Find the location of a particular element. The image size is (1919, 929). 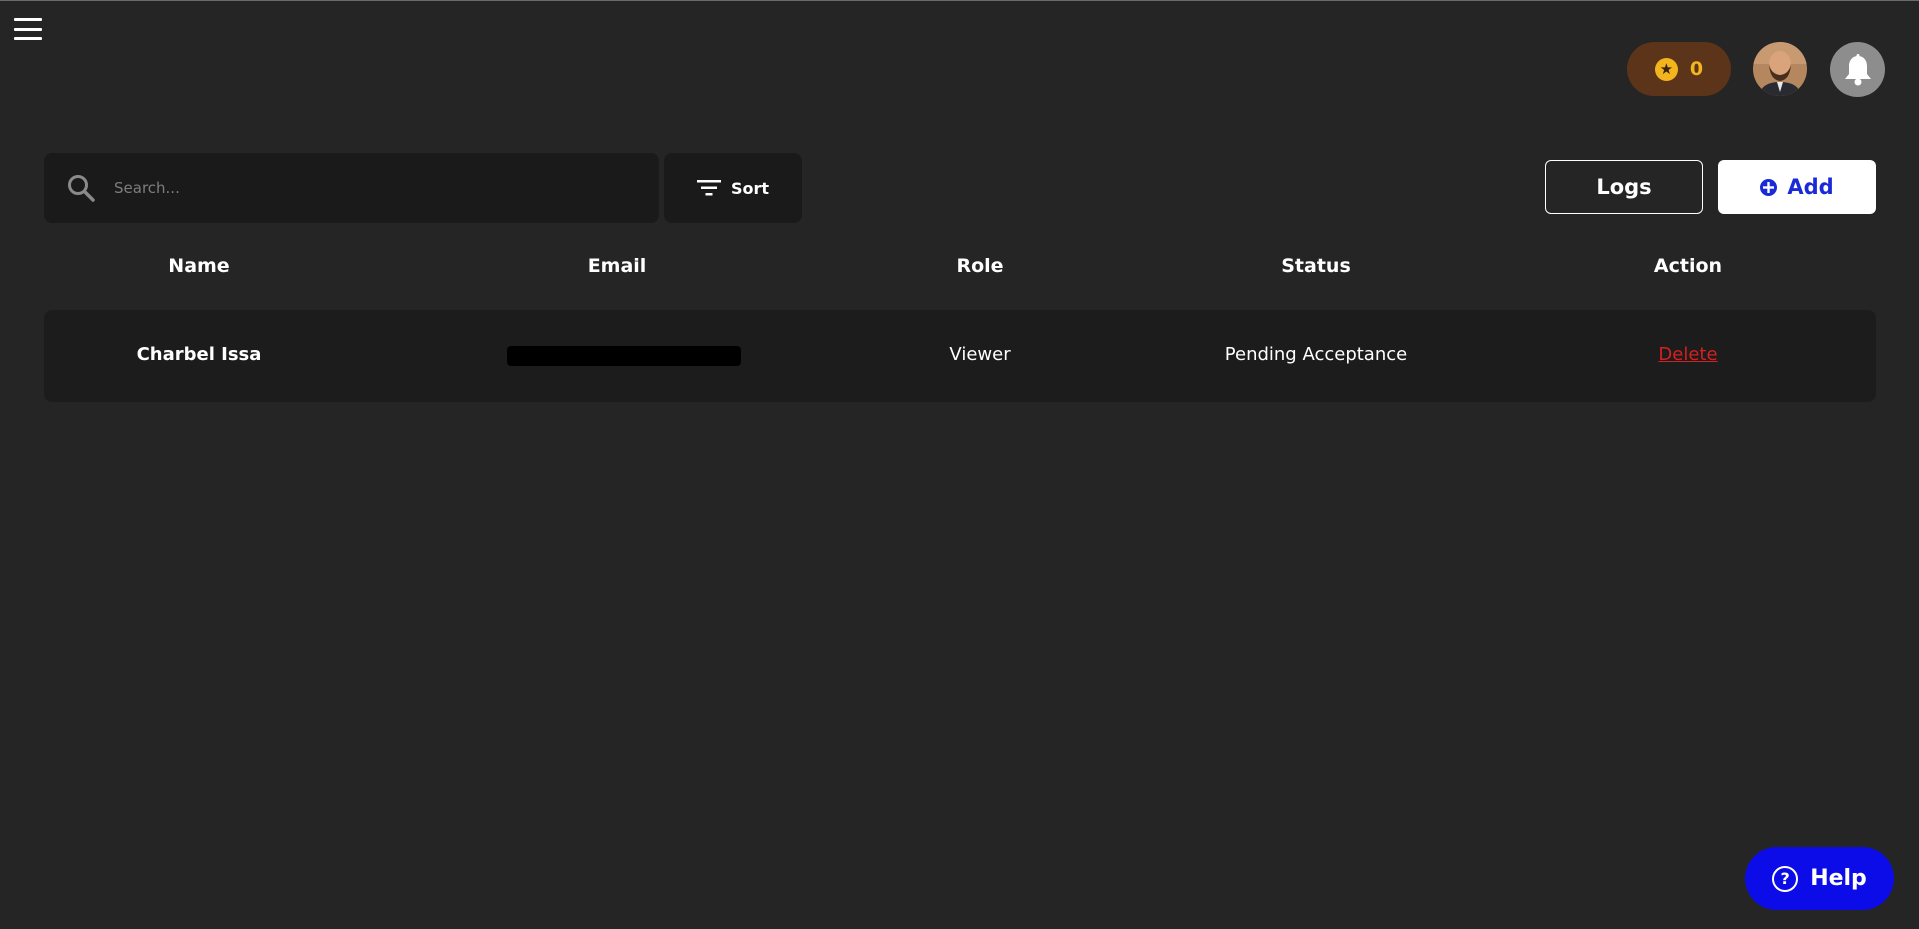

redacted-email is located at coordinates (624, 356).